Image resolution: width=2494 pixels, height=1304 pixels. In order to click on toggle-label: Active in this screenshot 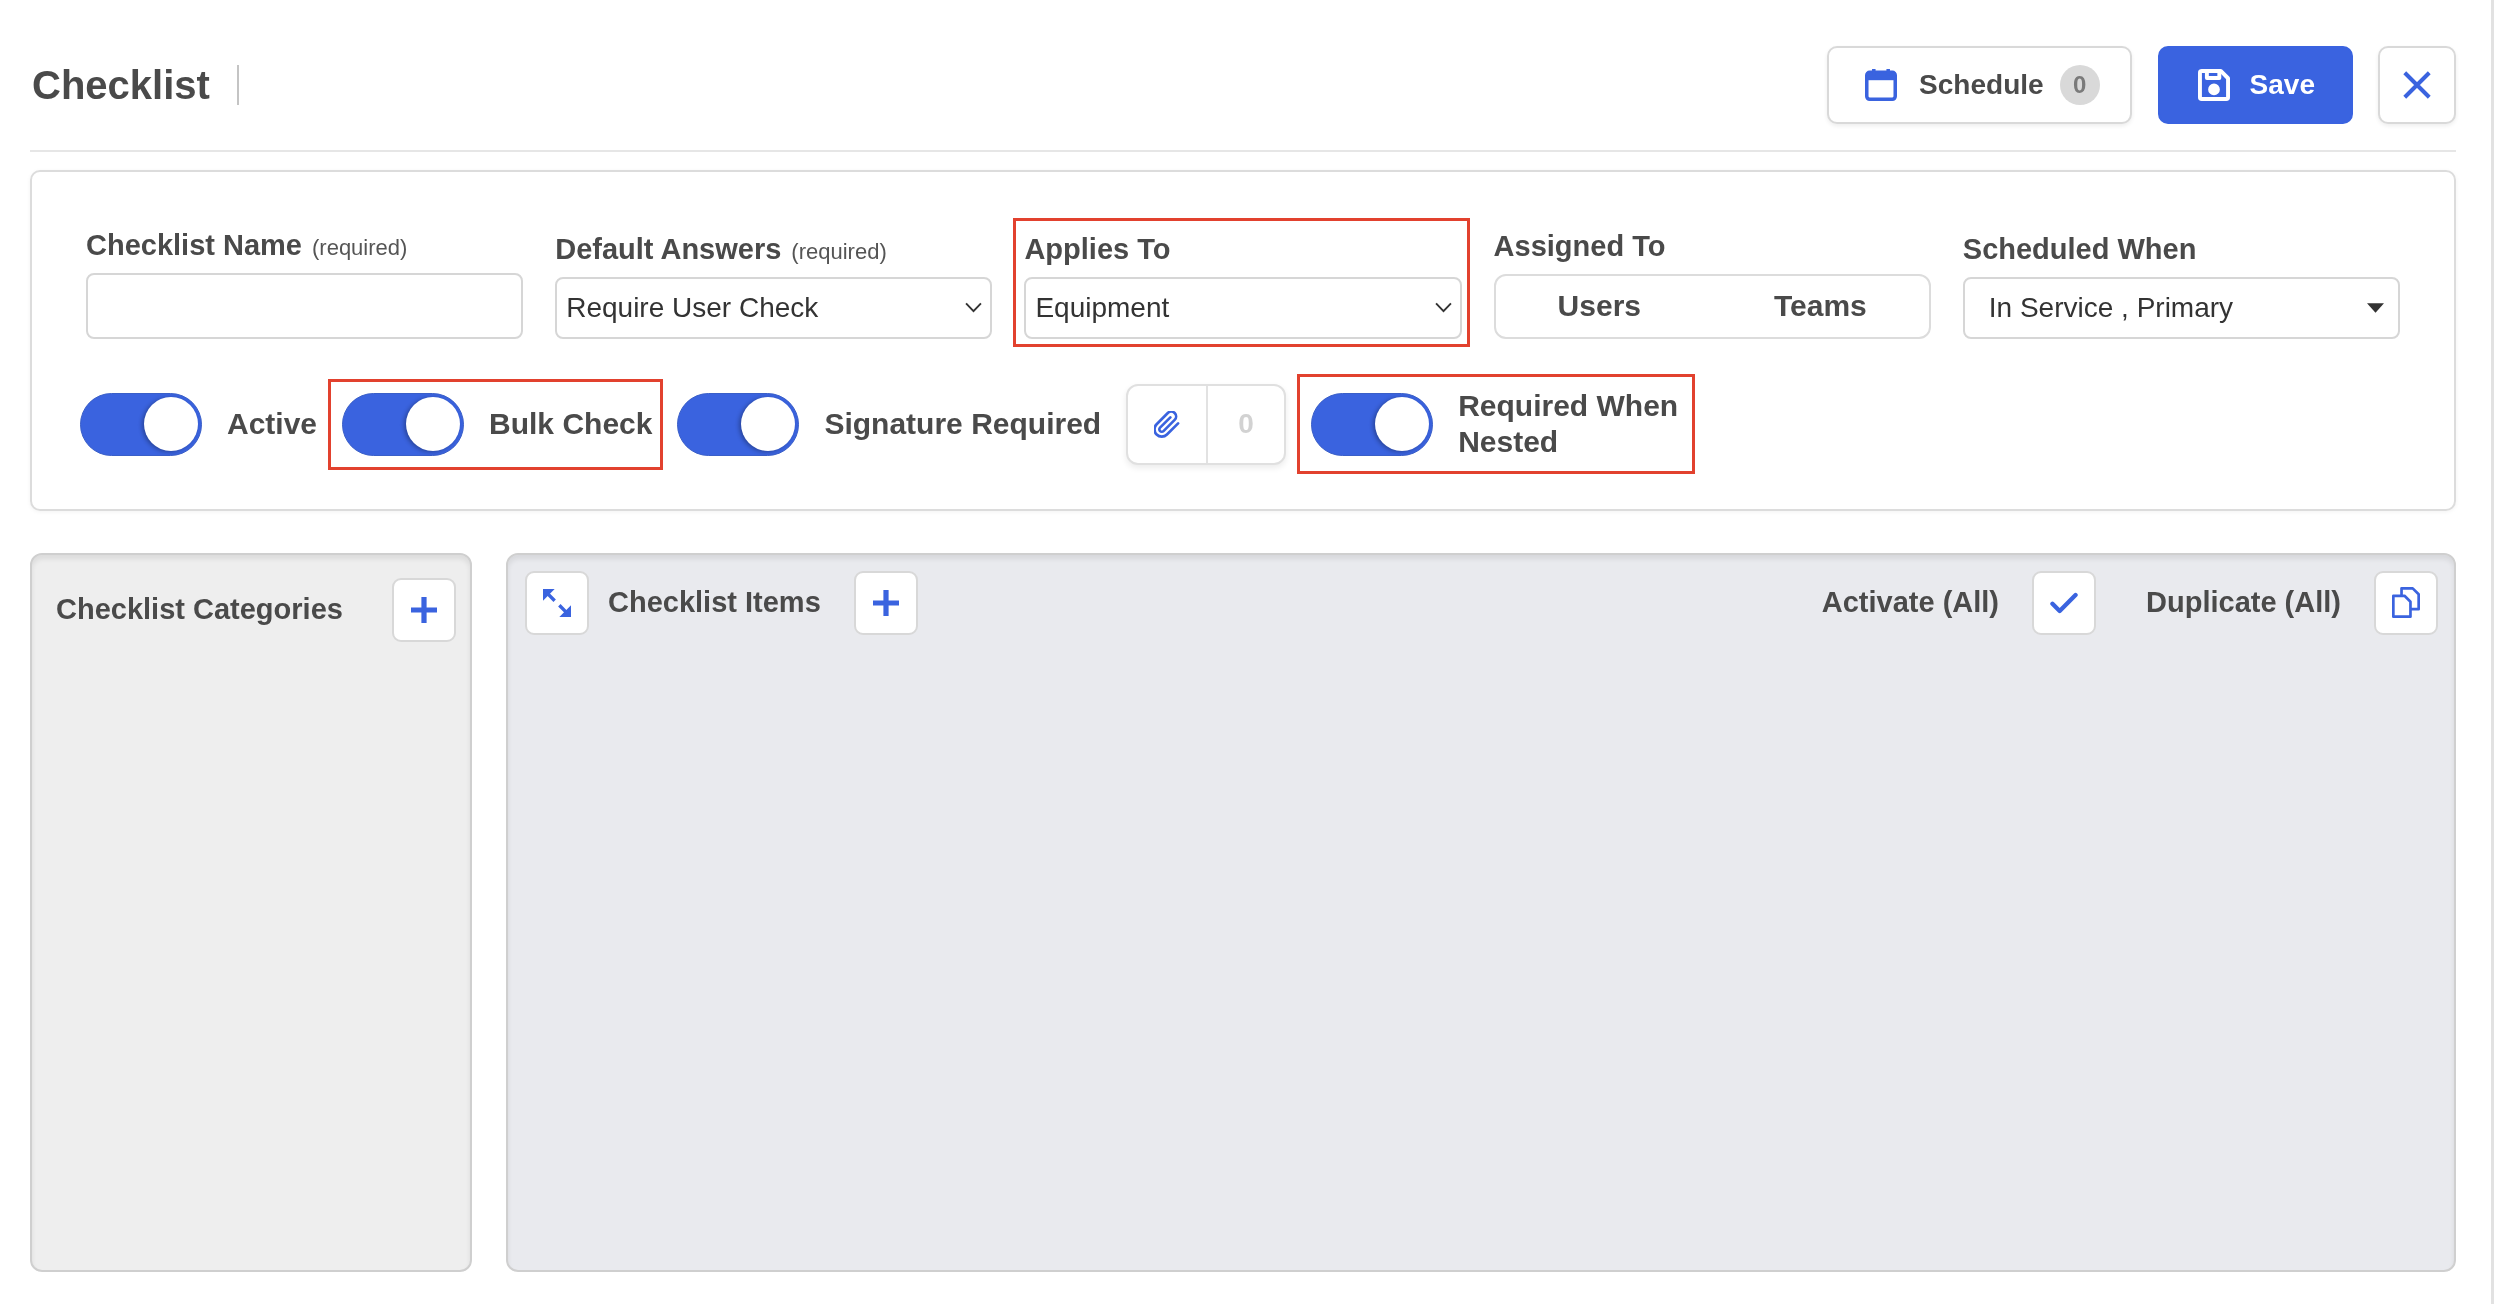, I will do `click(272, 424)`.